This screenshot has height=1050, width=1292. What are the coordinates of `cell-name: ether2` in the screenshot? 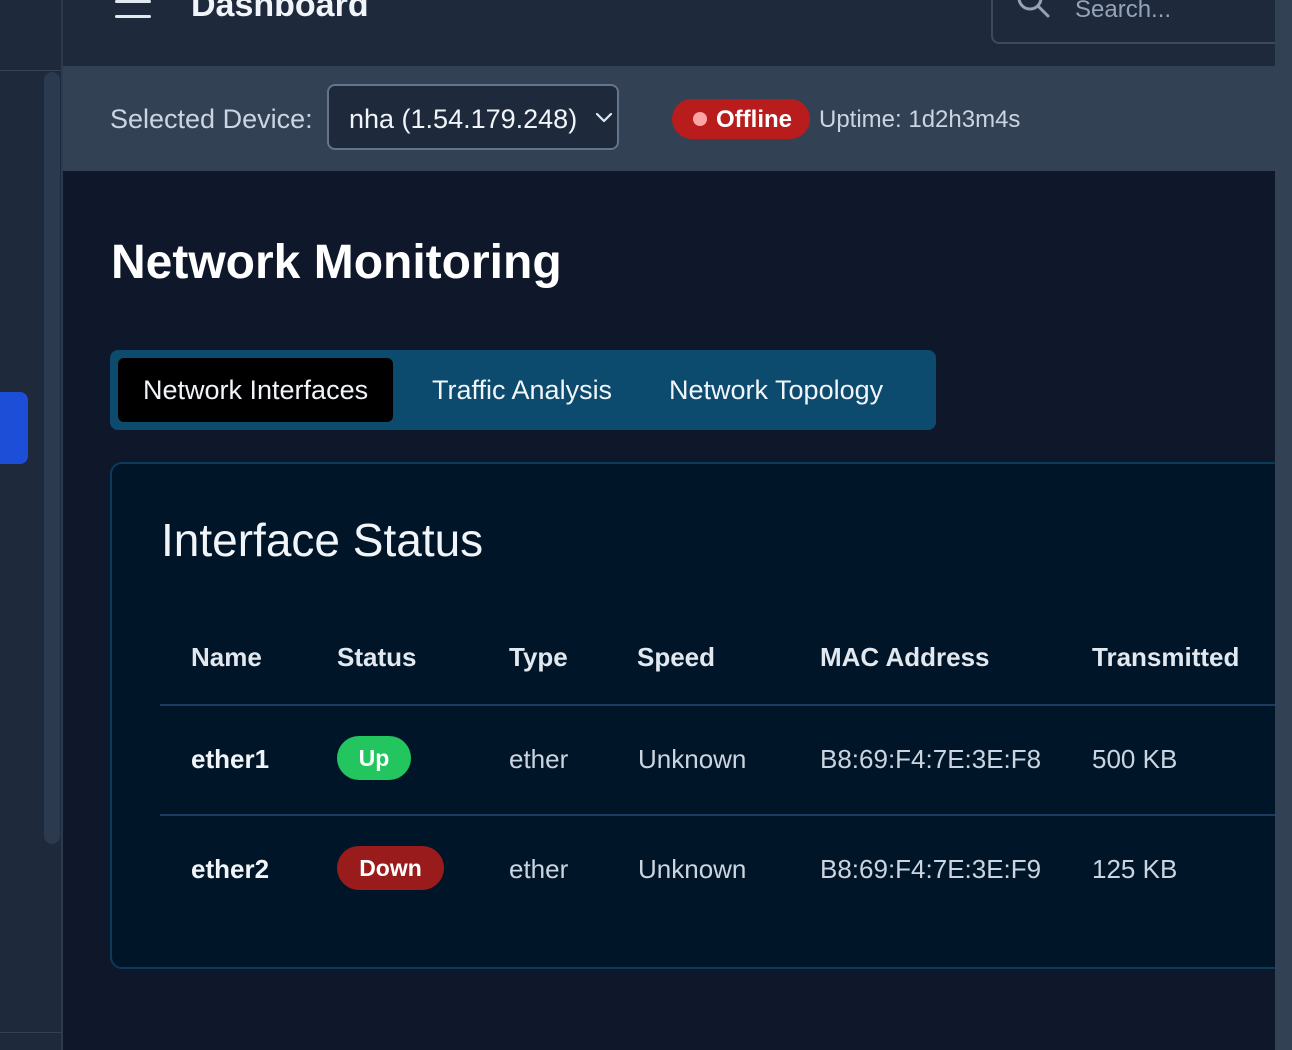 It's located at (230, 869).